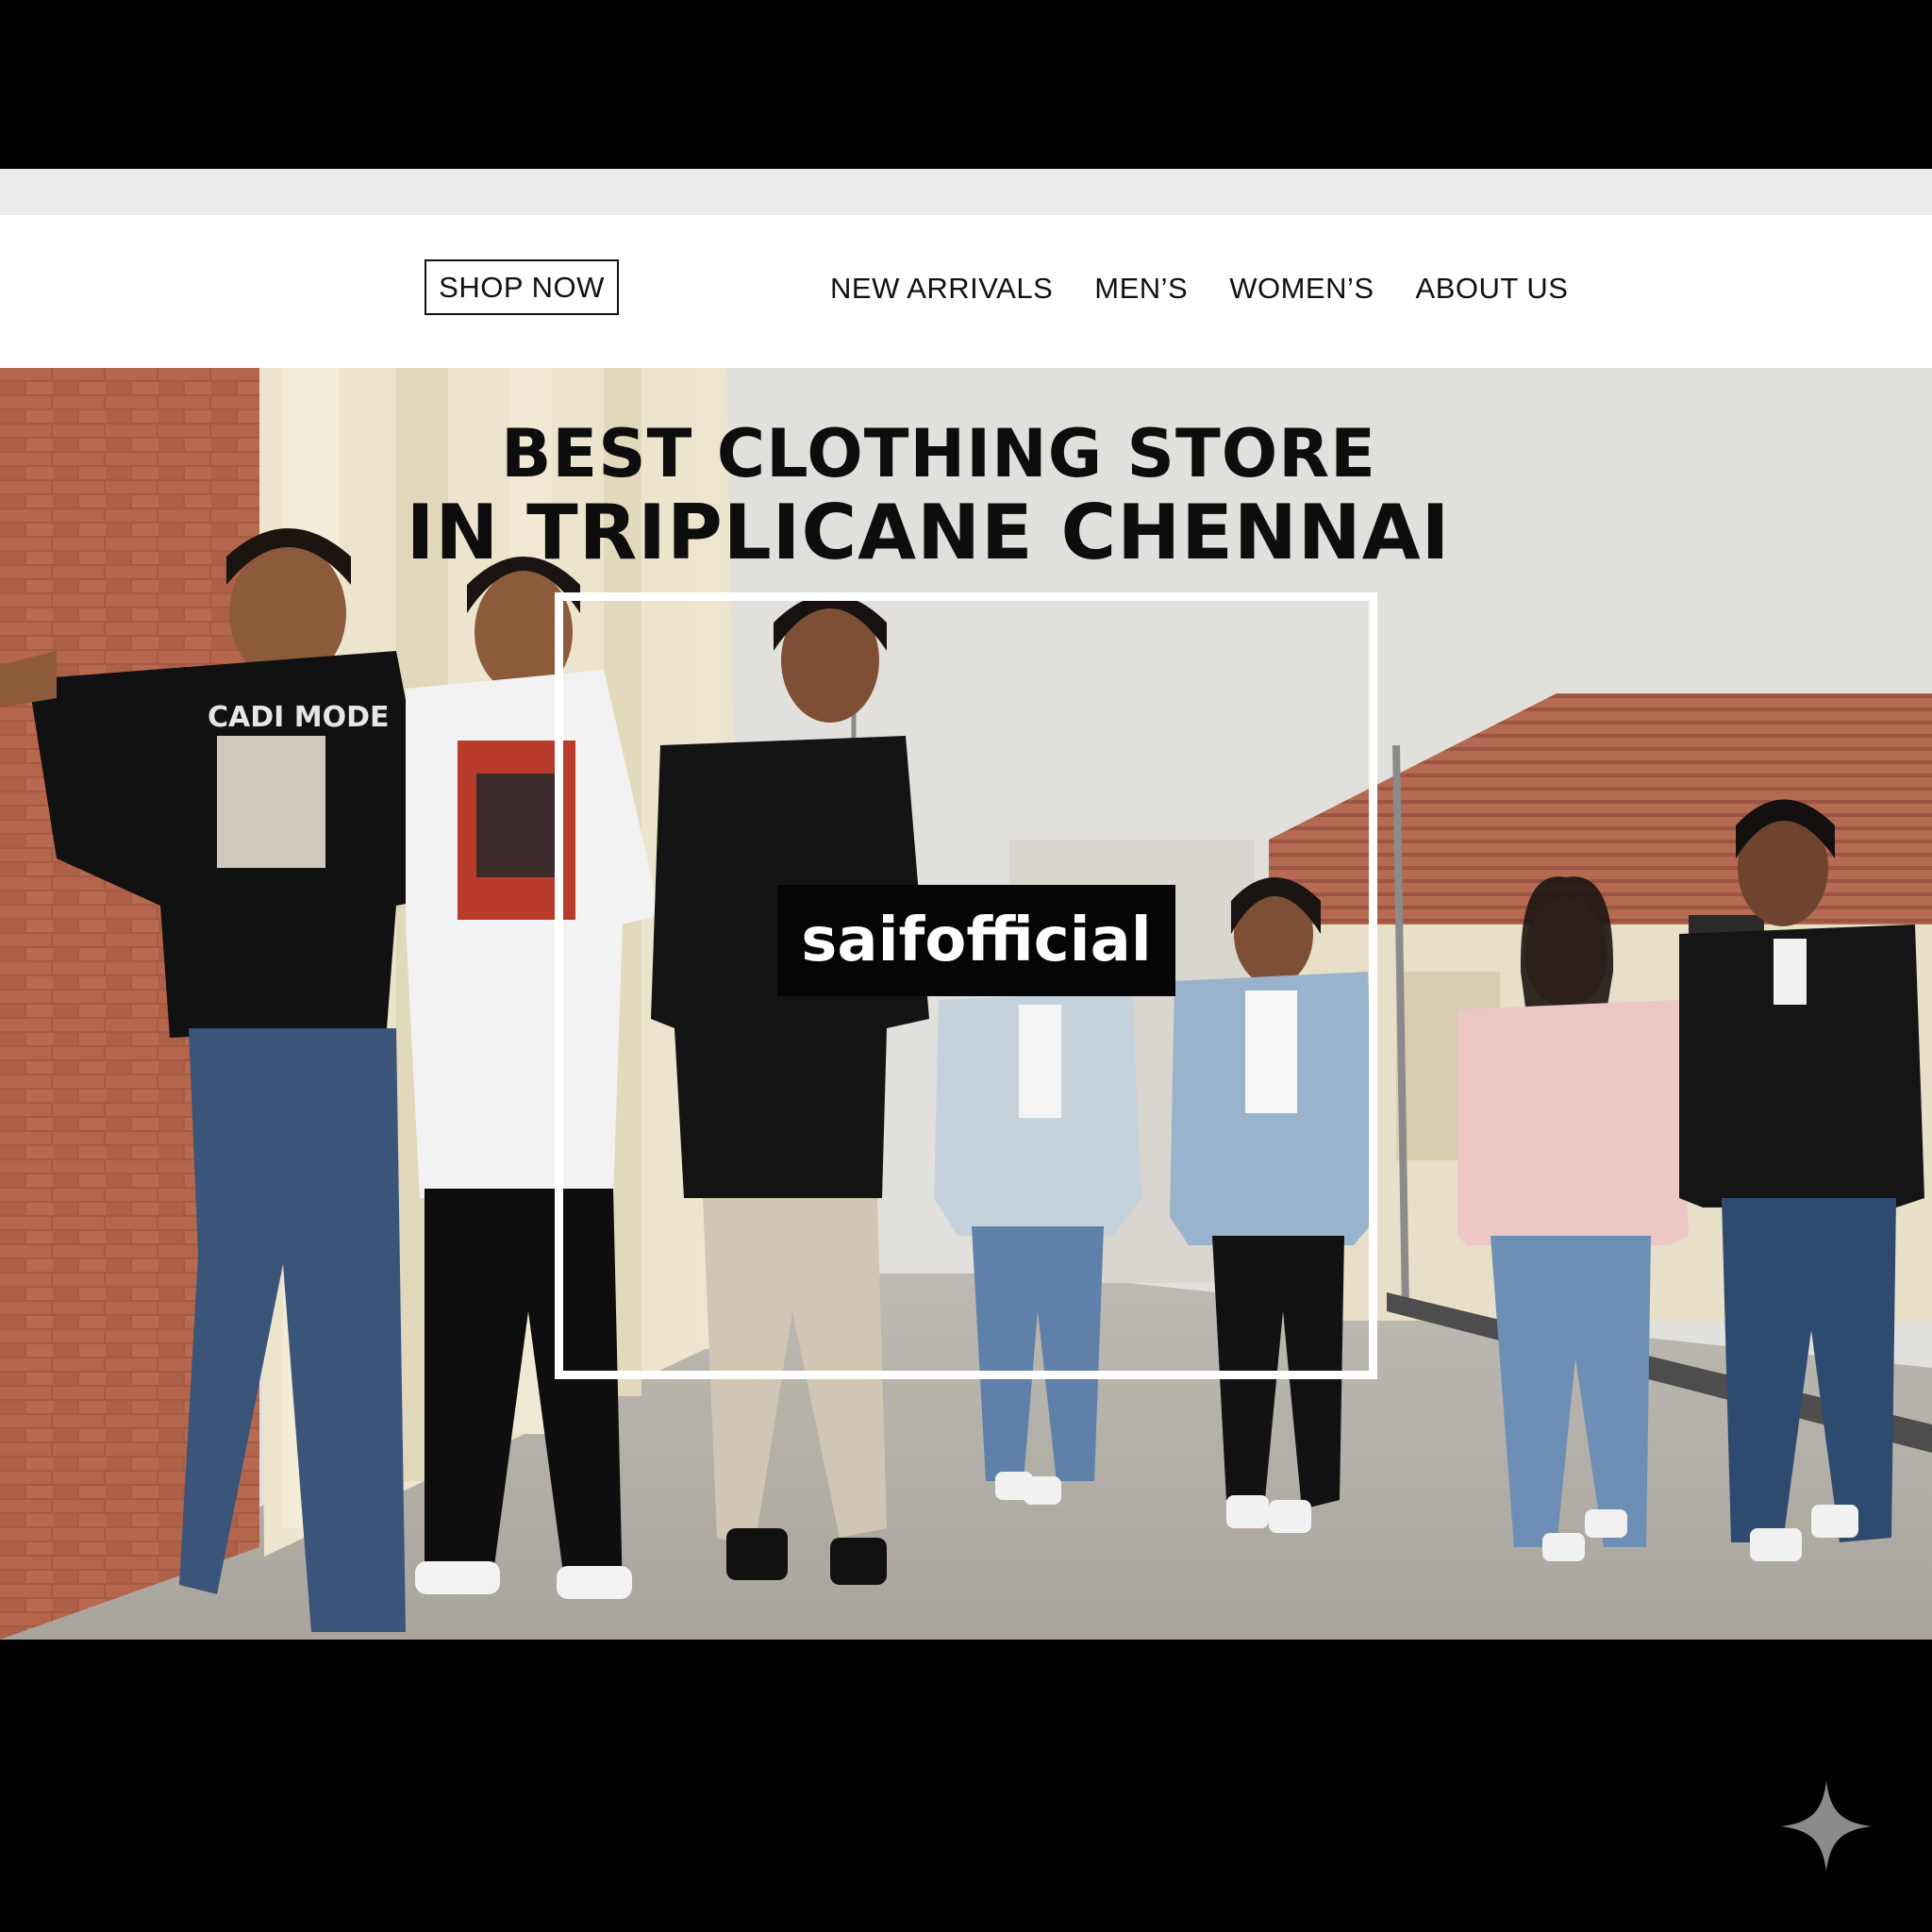 This screenshot has height=1932, width=1932. What do you see at coordinates (1141, 289) in the screenshot?
I see `nav-link-mens: MEN’S` at bounding box center [1141, 289].